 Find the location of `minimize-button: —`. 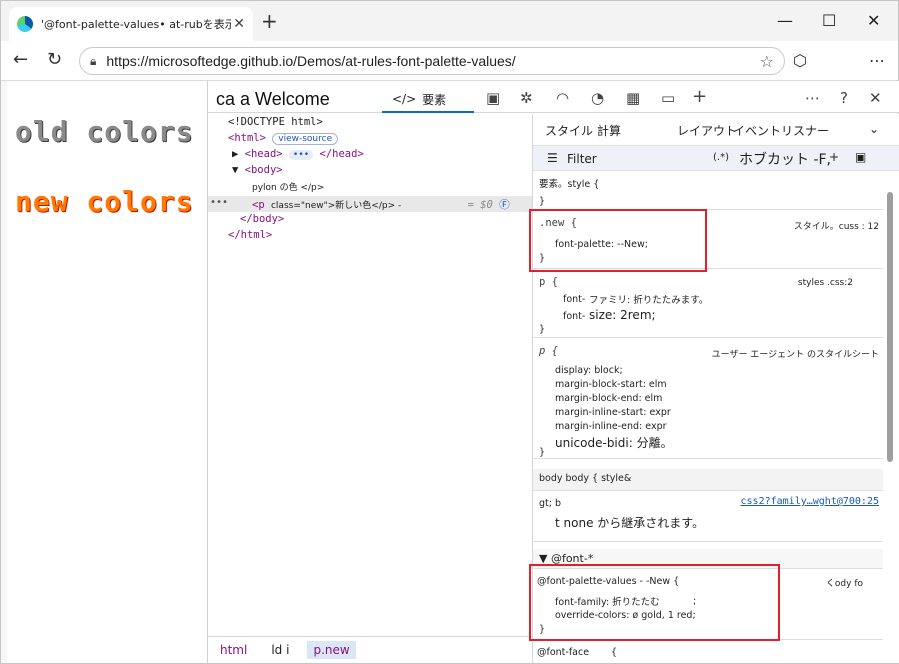

minimize-button: — is located at coordinates (785, 20).